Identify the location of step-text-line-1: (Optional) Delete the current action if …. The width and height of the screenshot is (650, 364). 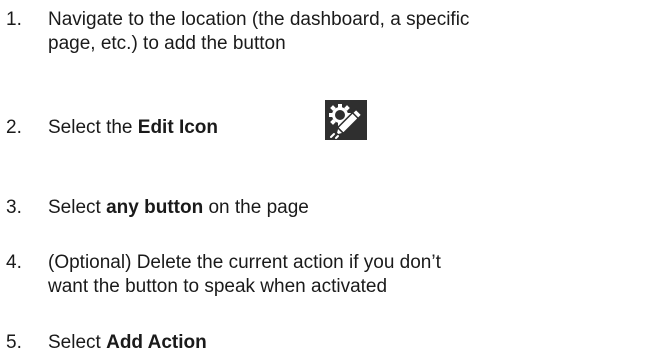
(244, 262).